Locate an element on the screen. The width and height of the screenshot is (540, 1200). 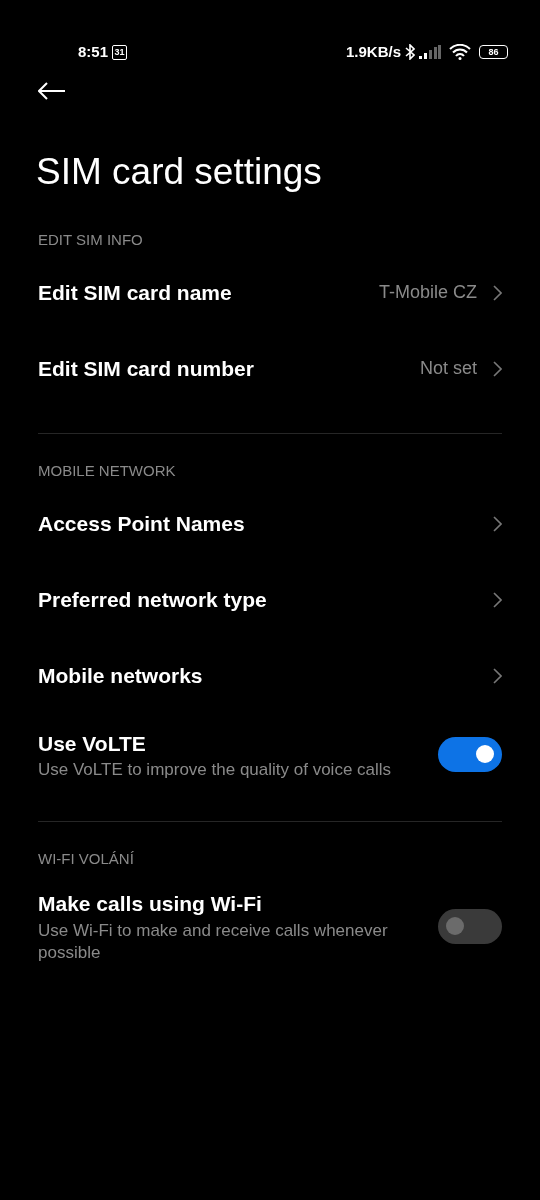
item-value: Not set is located at coordinates (448, 369).